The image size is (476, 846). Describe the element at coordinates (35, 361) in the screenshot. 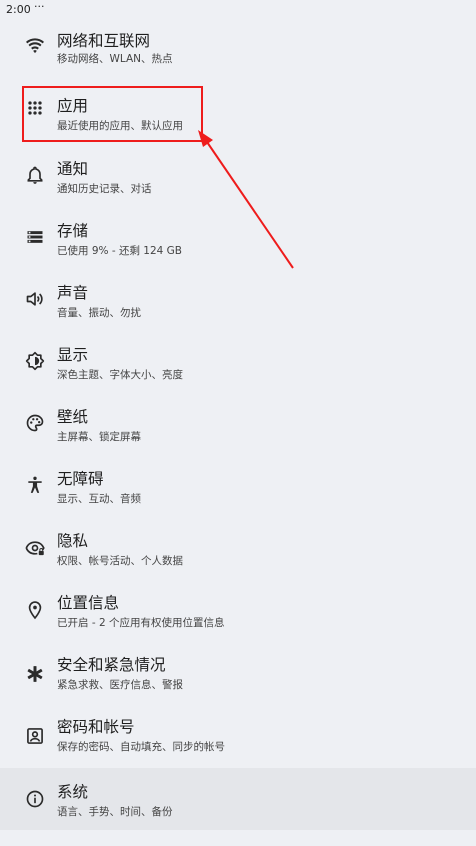

I see `brightness-icon` at that location.